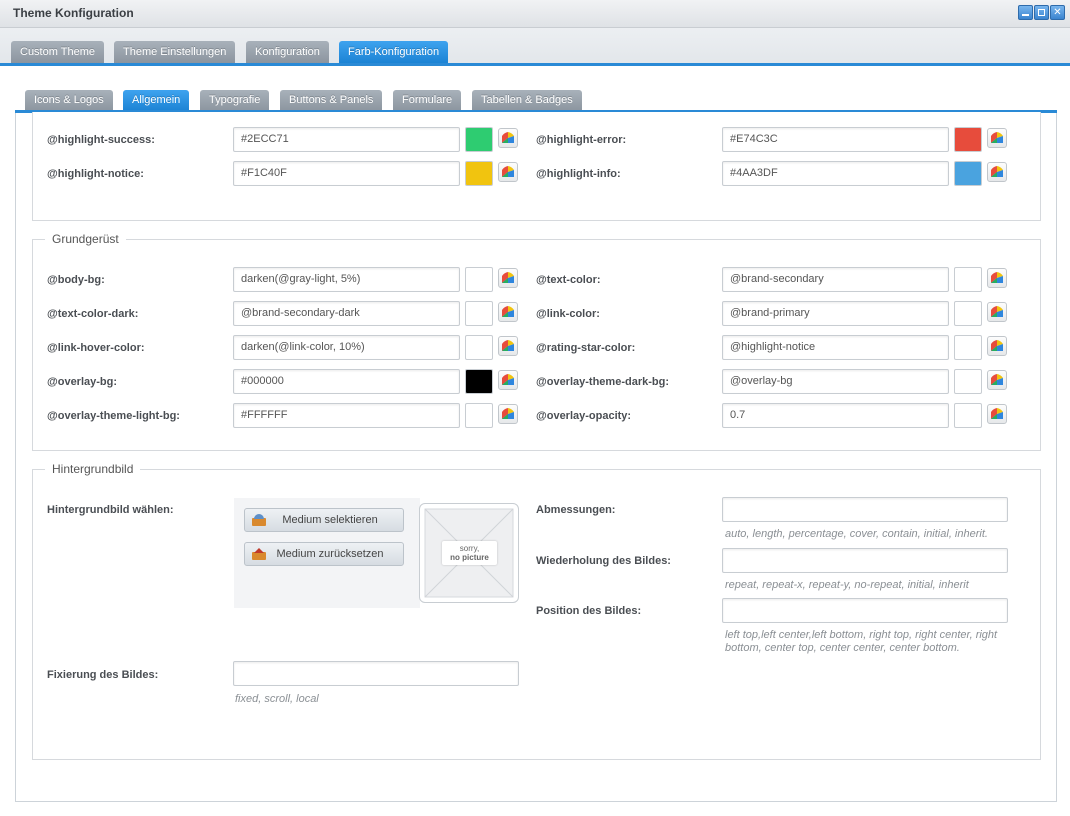 This screenshot has height=816, width=1070. What do you see at coordinates (113, 416) in the screenshot?
I see `overlay-theme-light-bg-label: @overlay-theme-light-bg:` at bounding box center [113, 416].